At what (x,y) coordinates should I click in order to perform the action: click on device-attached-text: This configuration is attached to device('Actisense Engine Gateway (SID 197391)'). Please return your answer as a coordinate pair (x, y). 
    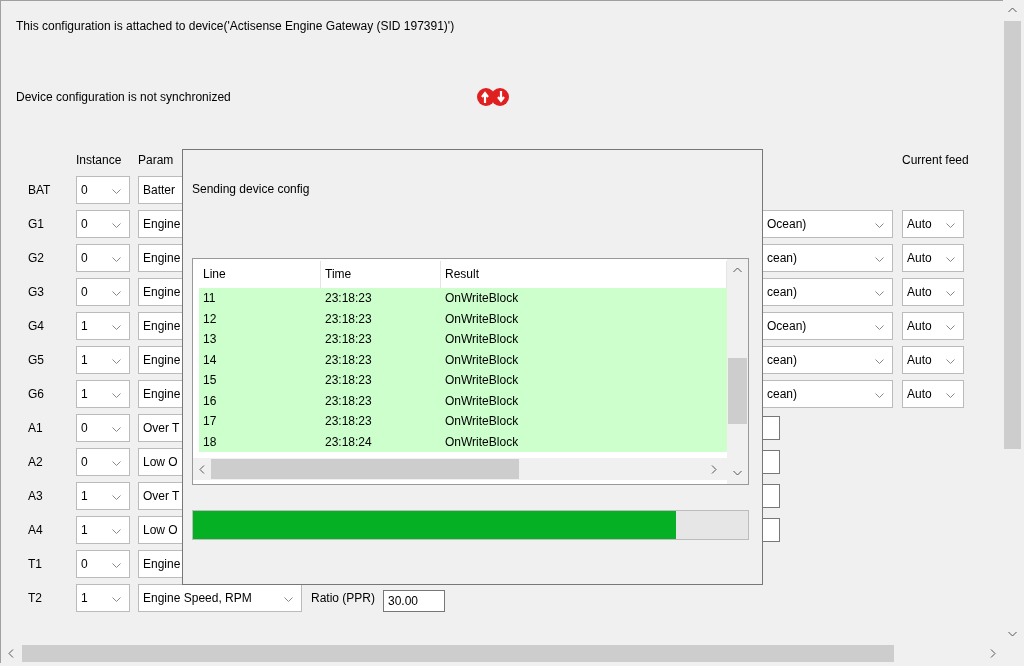
    Looking at the image, I should click on (236, 26).